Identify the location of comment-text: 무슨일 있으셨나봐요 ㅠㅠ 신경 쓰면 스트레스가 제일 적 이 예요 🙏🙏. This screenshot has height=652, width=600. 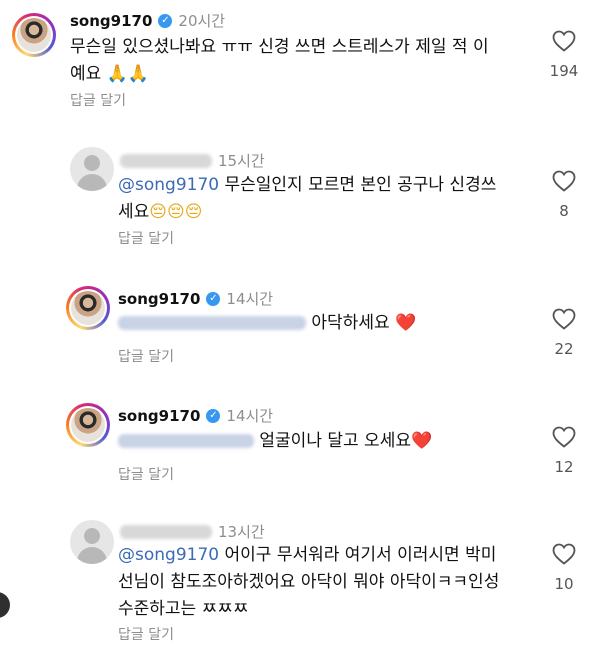
(279, 60).